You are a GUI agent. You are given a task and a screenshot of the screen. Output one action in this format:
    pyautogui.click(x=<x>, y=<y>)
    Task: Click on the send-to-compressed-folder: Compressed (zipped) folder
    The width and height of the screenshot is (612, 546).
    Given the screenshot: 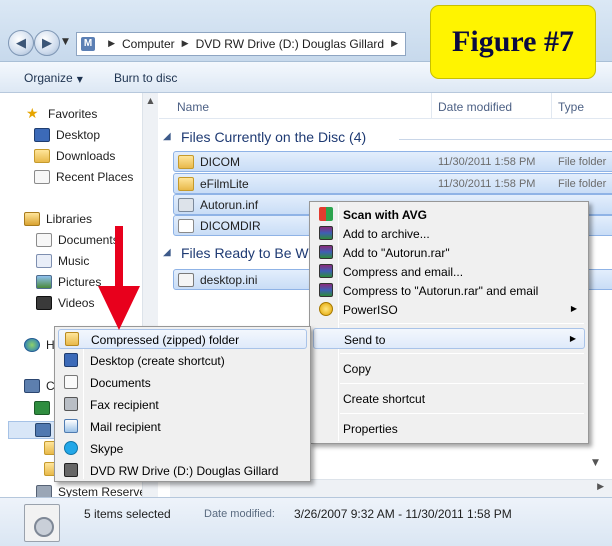 What is the action you would take?
    pyautogui.click(x=182, y=339)
    